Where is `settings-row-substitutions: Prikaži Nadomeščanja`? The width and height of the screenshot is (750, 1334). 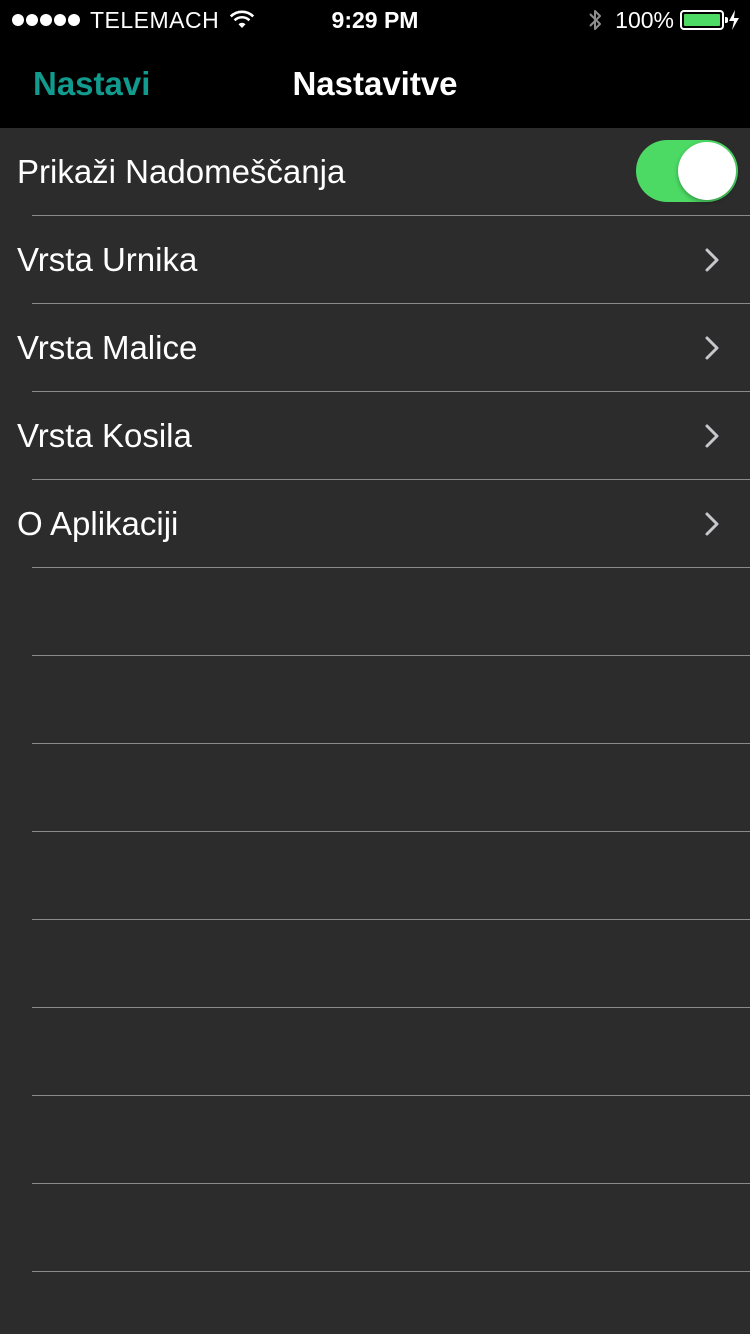 settings-row-substitutions: Prikaži Nadomeščanja is located at coordinates (375, 172).